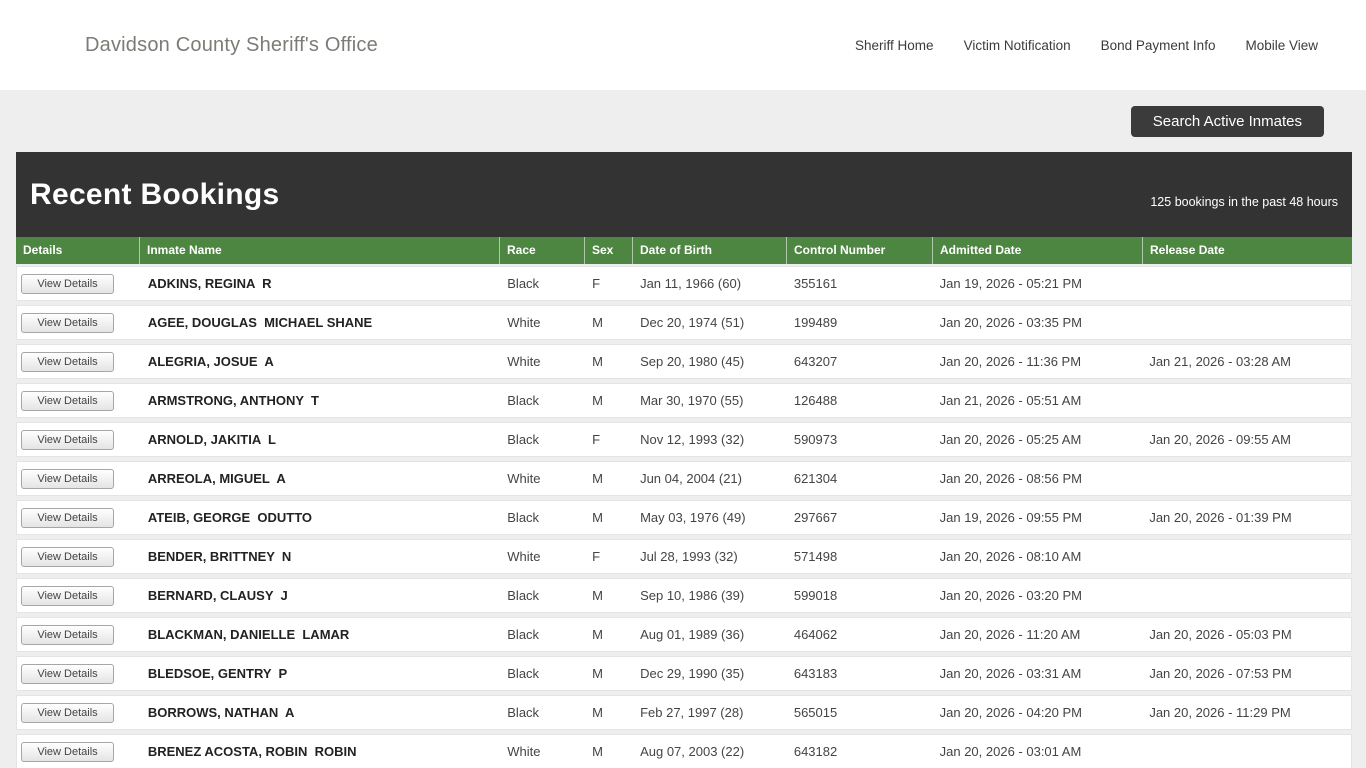  Describe the element at coordinates (231, 44) in the screenshot. I see `site-title: Davidson County Sheriff's Office` at that location.